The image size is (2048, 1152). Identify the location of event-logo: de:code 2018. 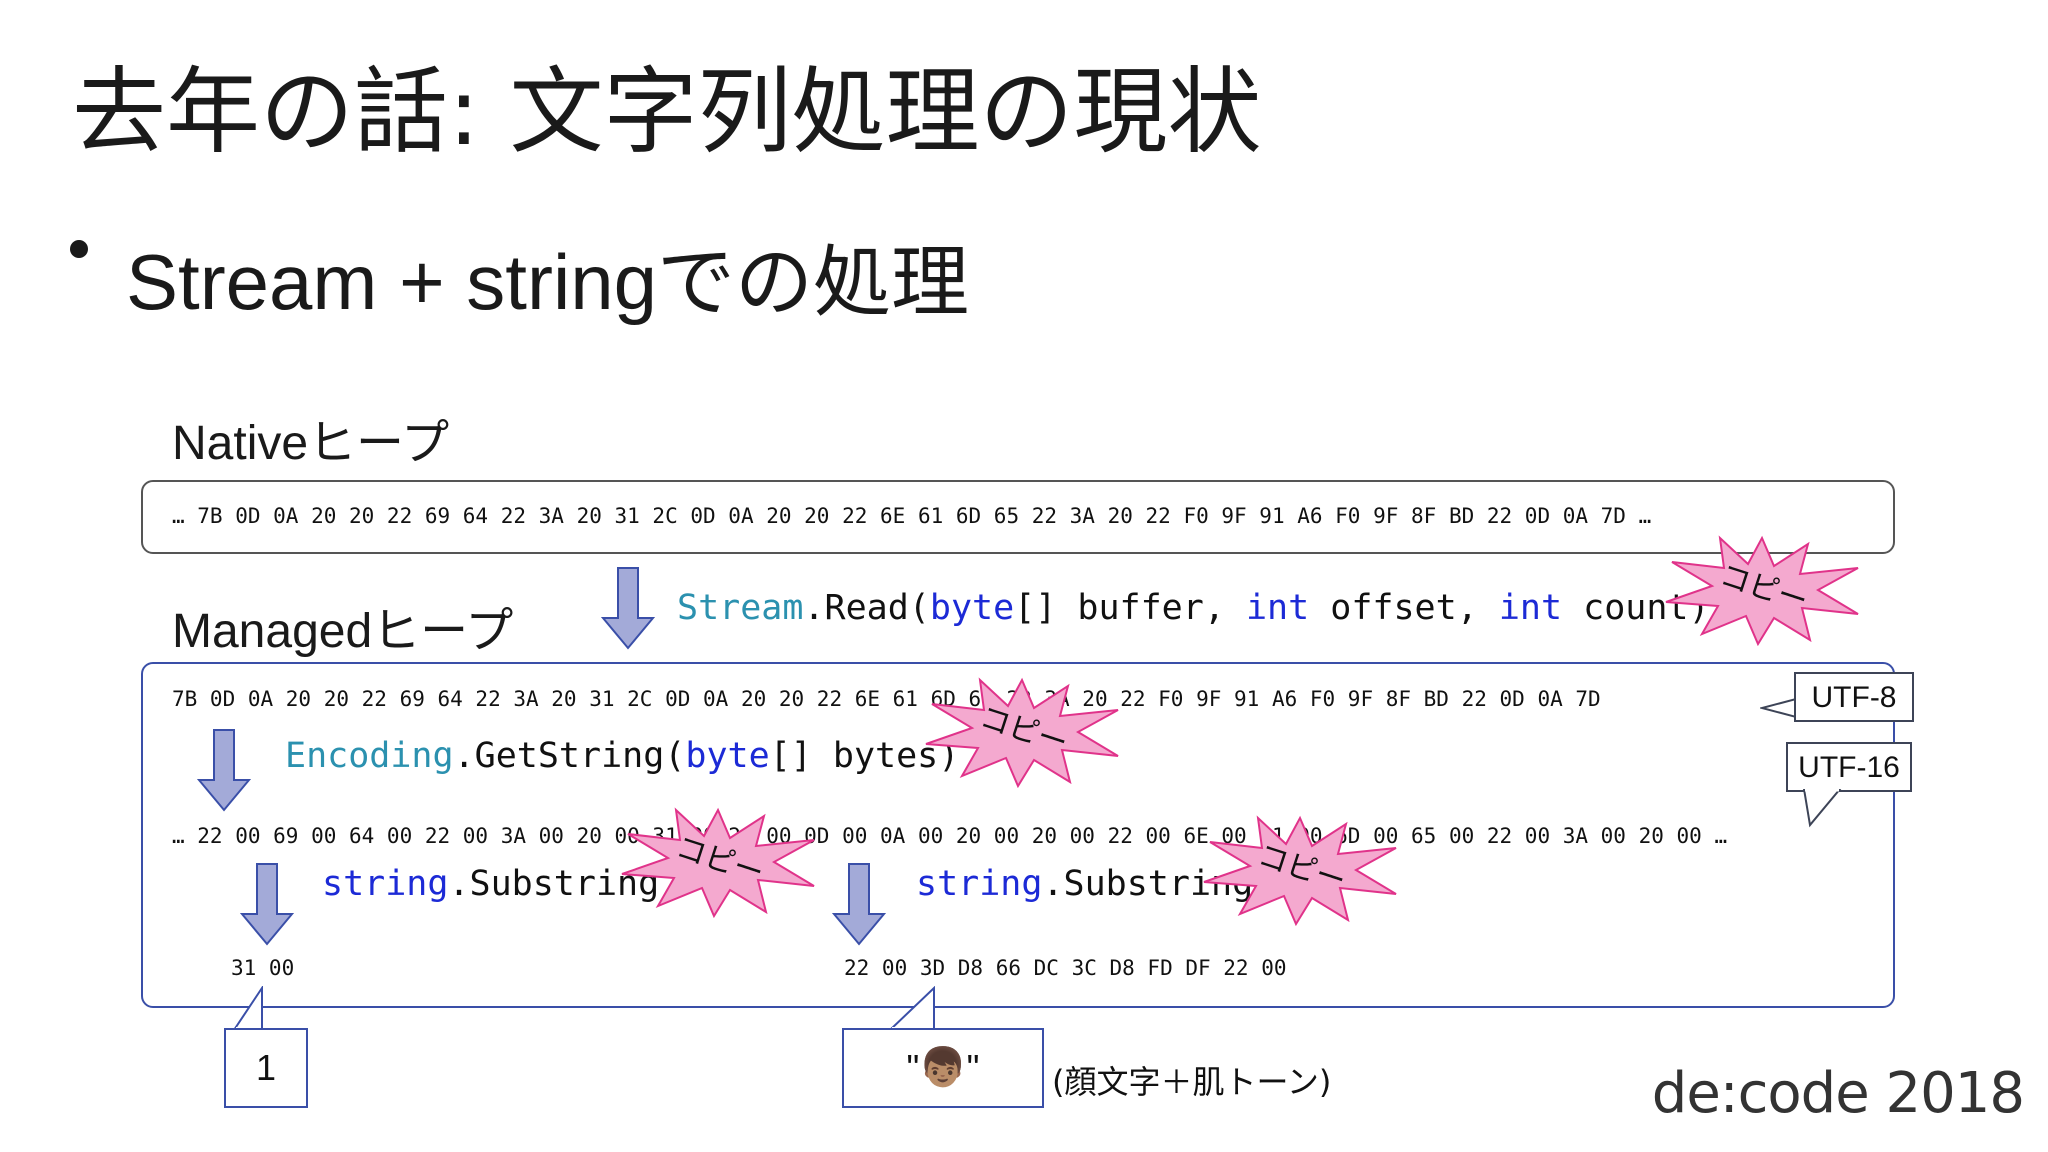
(1838, 1093).